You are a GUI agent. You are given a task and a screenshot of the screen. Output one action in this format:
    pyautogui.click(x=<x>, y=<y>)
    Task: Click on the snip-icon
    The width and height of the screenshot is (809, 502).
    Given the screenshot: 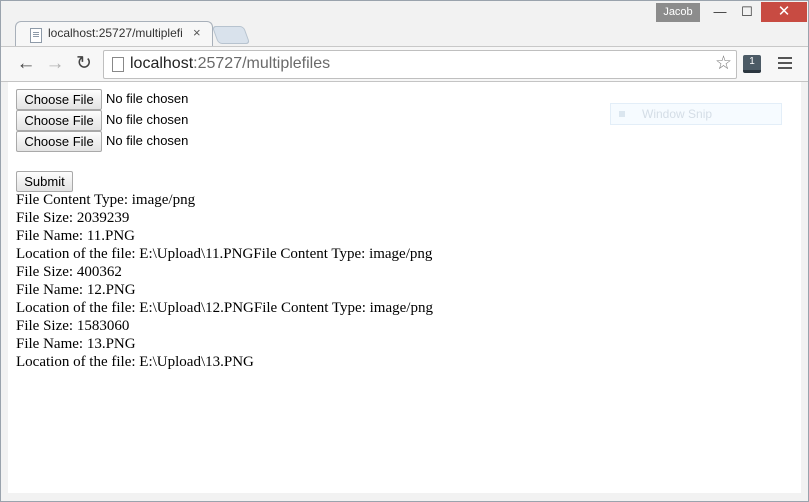 What is the action you would take?
    pyautogui.click(x=622, y=114)
    